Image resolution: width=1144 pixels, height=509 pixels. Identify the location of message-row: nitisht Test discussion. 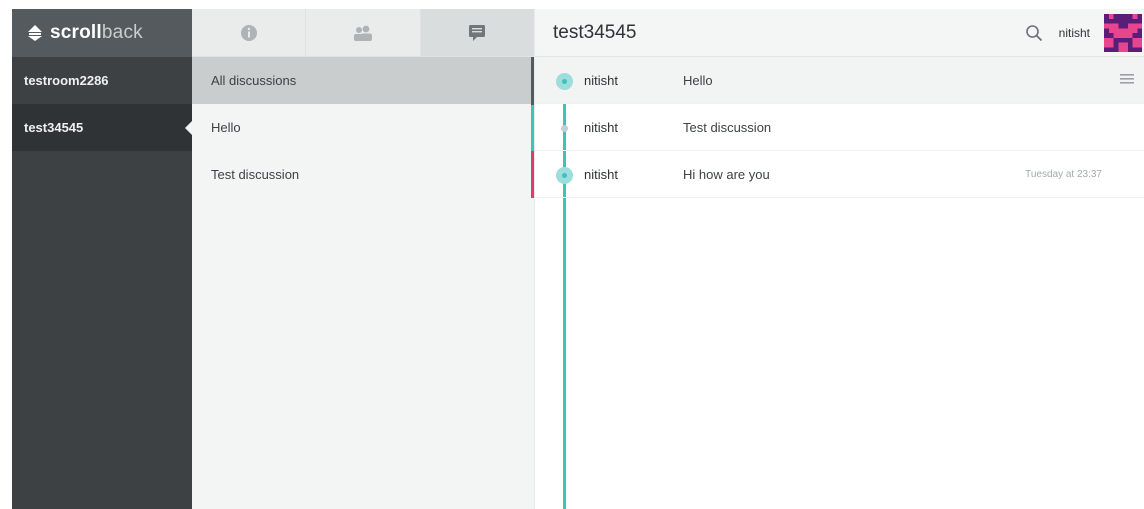
(839, 127).